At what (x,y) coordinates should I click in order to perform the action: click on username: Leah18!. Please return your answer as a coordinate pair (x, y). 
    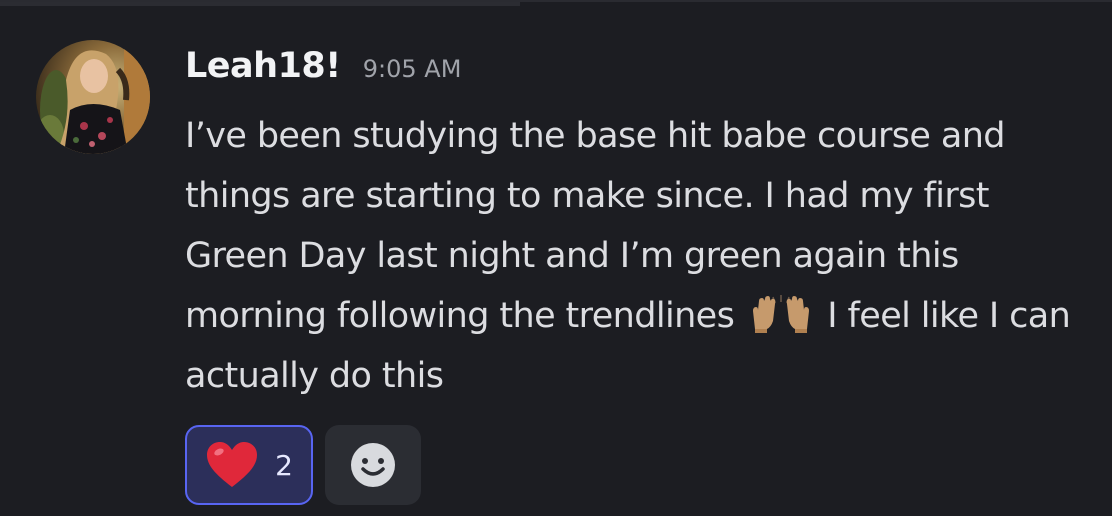
    Looking at the image, I should click on (263, 66).